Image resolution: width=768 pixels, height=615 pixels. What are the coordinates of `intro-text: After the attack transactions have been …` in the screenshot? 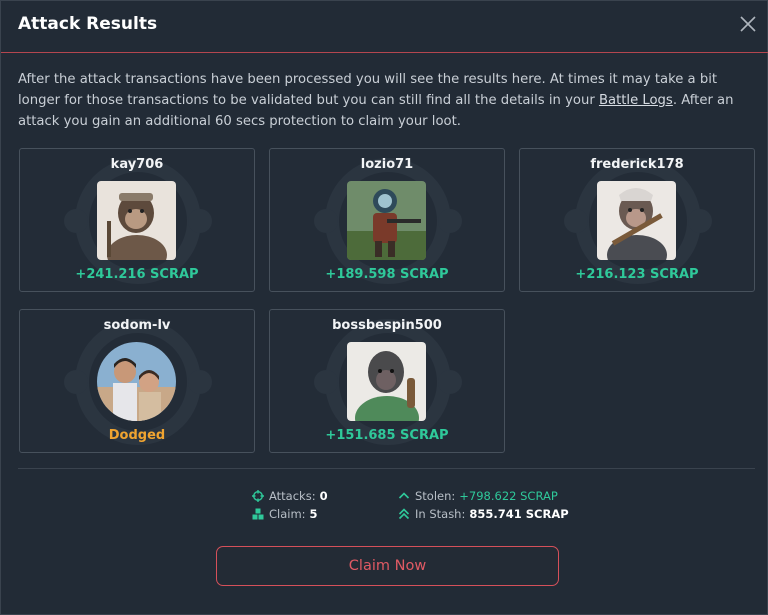 It's located at (384, 100).